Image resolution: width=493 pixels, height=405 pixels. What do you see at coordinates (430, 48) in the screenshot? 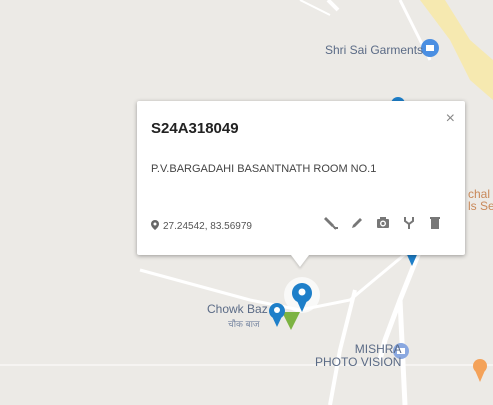
I see `shopping-poi-icon` at bounding box center [430, 48].